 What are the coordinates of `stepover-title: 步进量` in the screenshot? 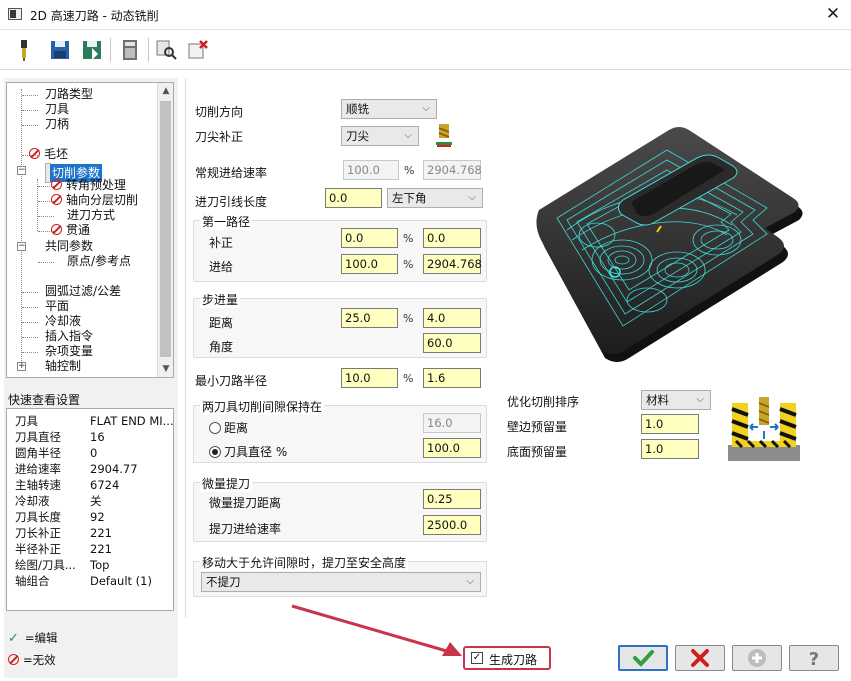 It's located at (220, 299).